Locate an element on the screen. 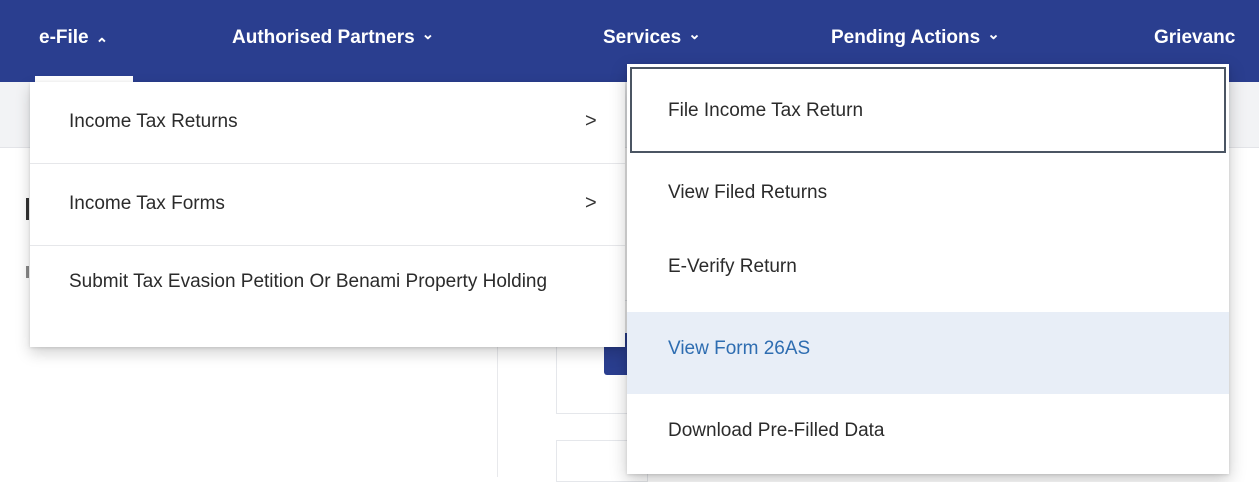 This screenshot has width=1259, height=482. menu-item-income-tax-returns: Income Tax Returns > is located at coordinates (327, 122).